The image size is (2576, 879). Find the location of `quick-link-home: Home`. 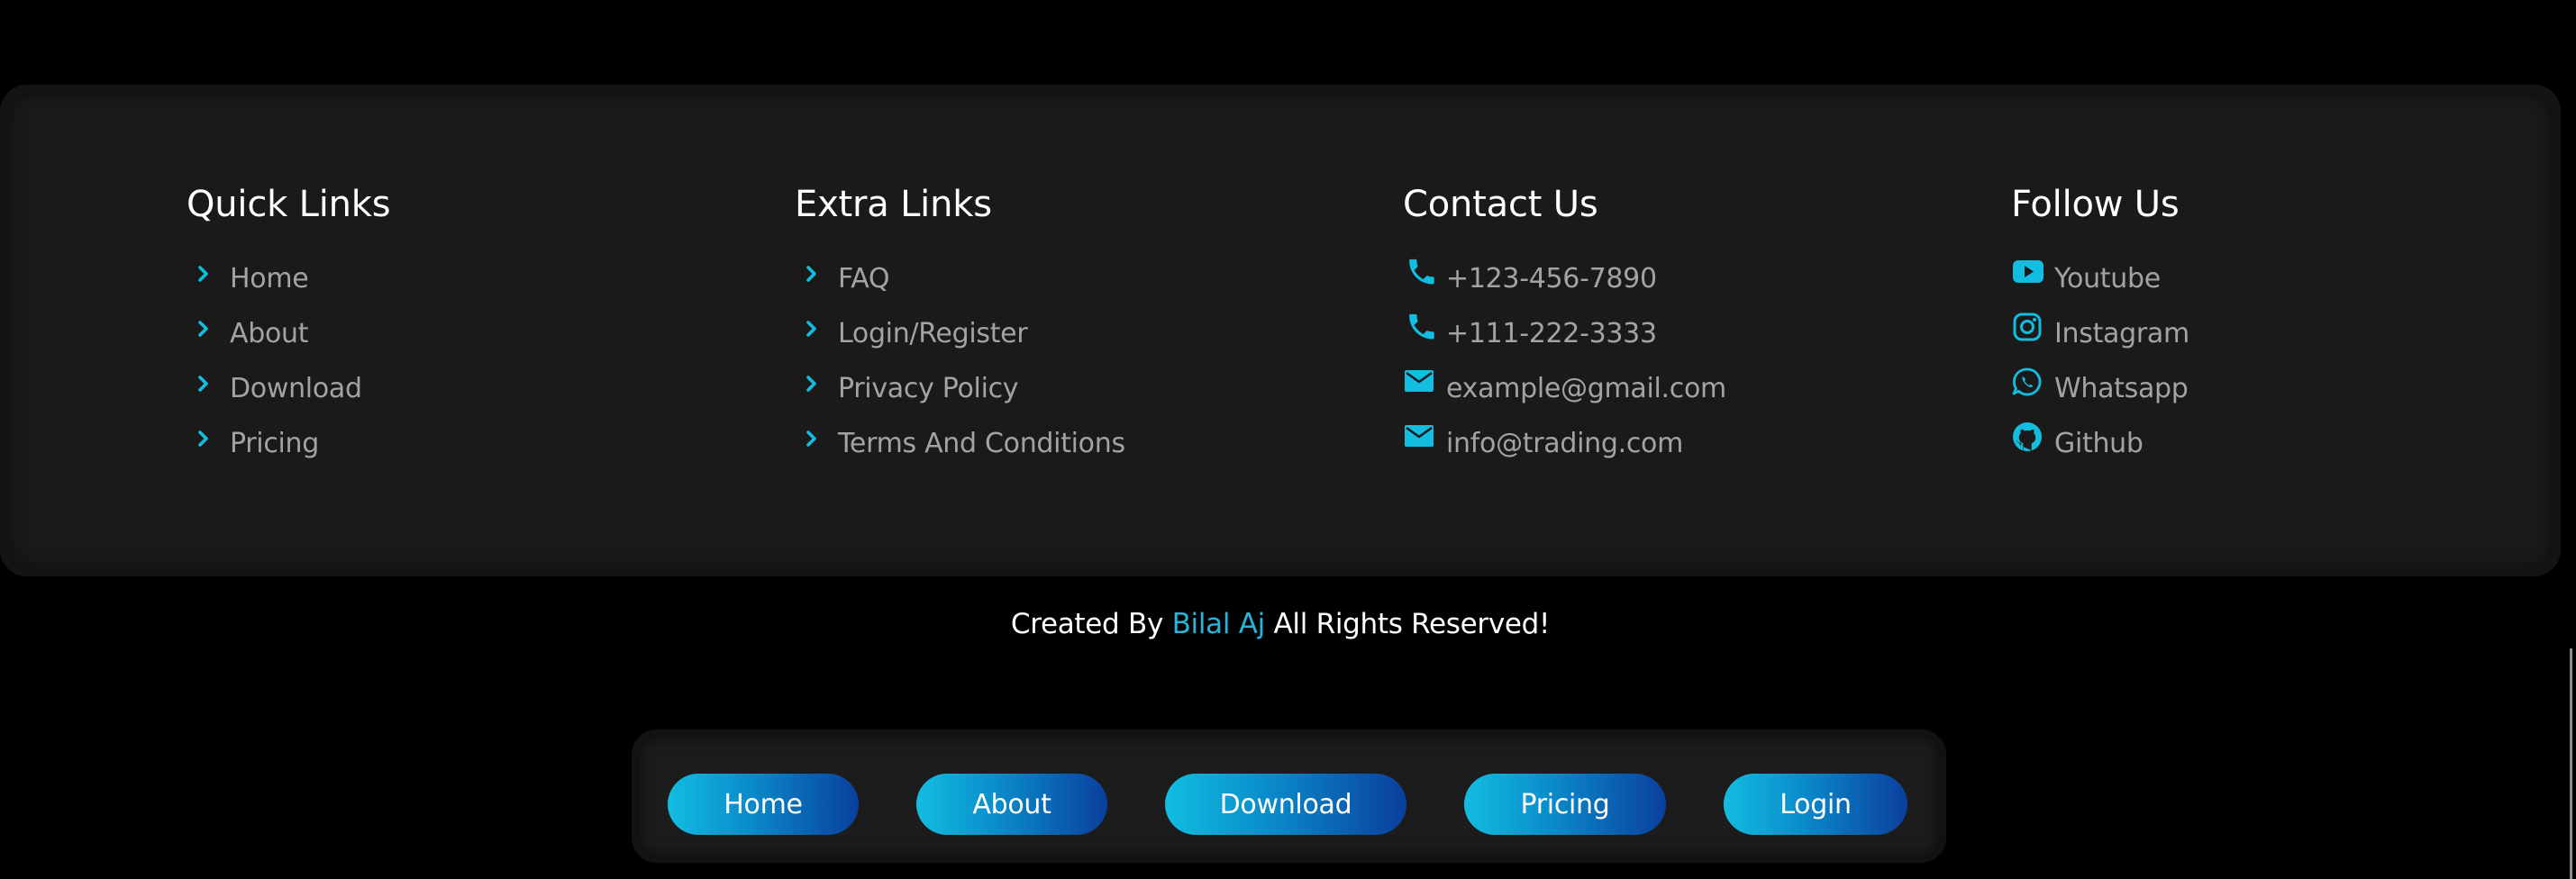

quick-link-home: Home is located at coordinates (288, 278).